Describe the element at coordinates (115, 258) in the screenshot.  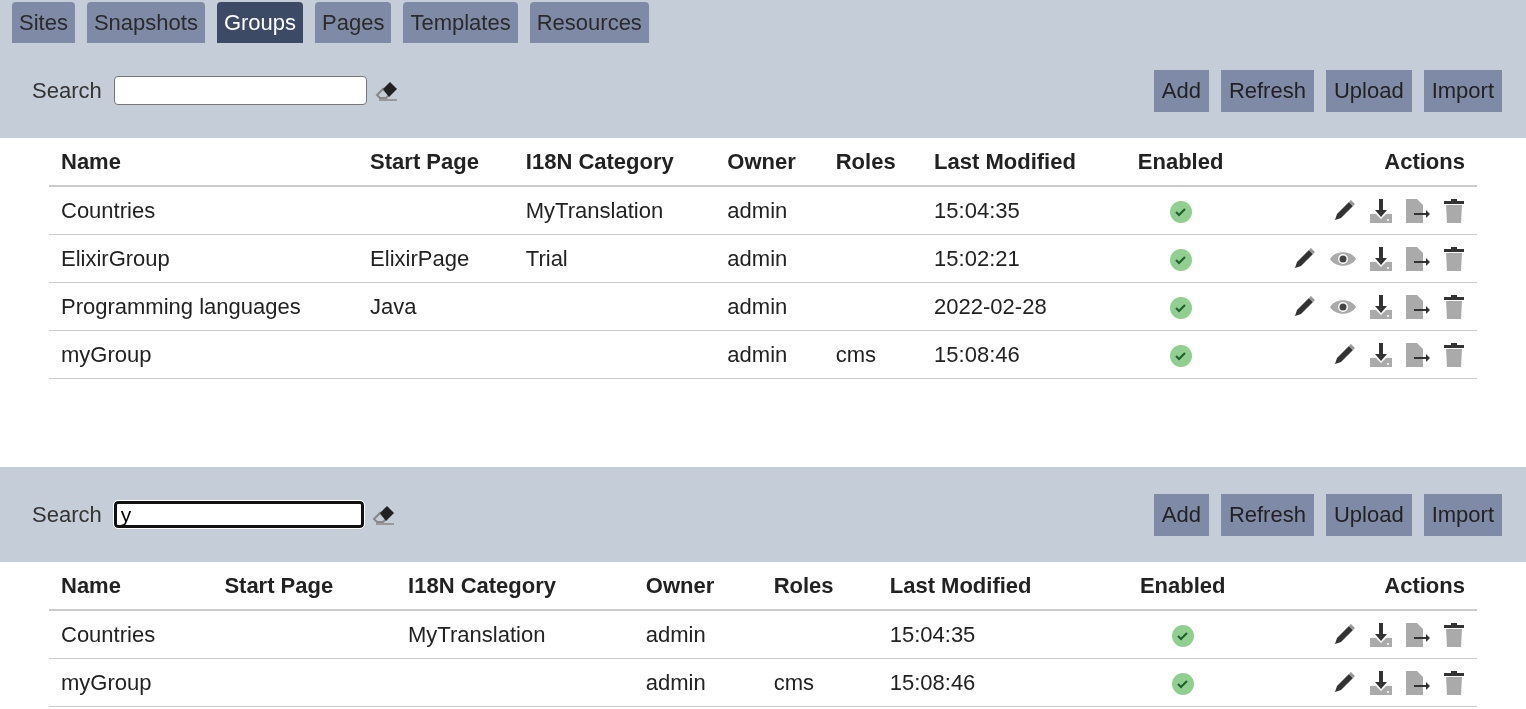
I see `table-cell: ElixirGroup` at that location.